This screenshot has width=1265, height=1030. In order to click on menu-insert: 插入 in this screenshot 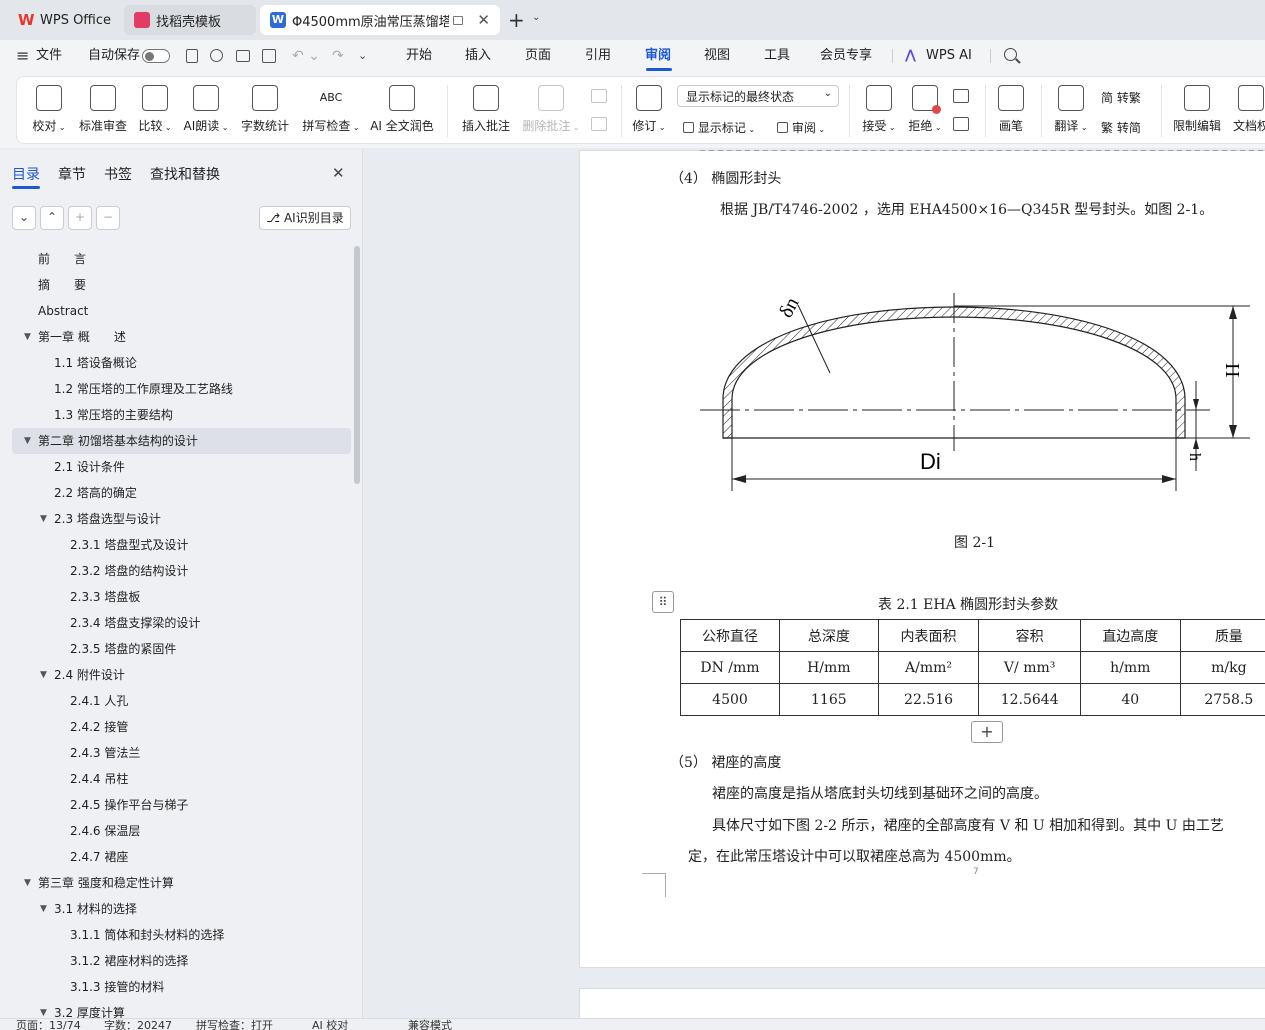, I will do `click(478, 56)`.